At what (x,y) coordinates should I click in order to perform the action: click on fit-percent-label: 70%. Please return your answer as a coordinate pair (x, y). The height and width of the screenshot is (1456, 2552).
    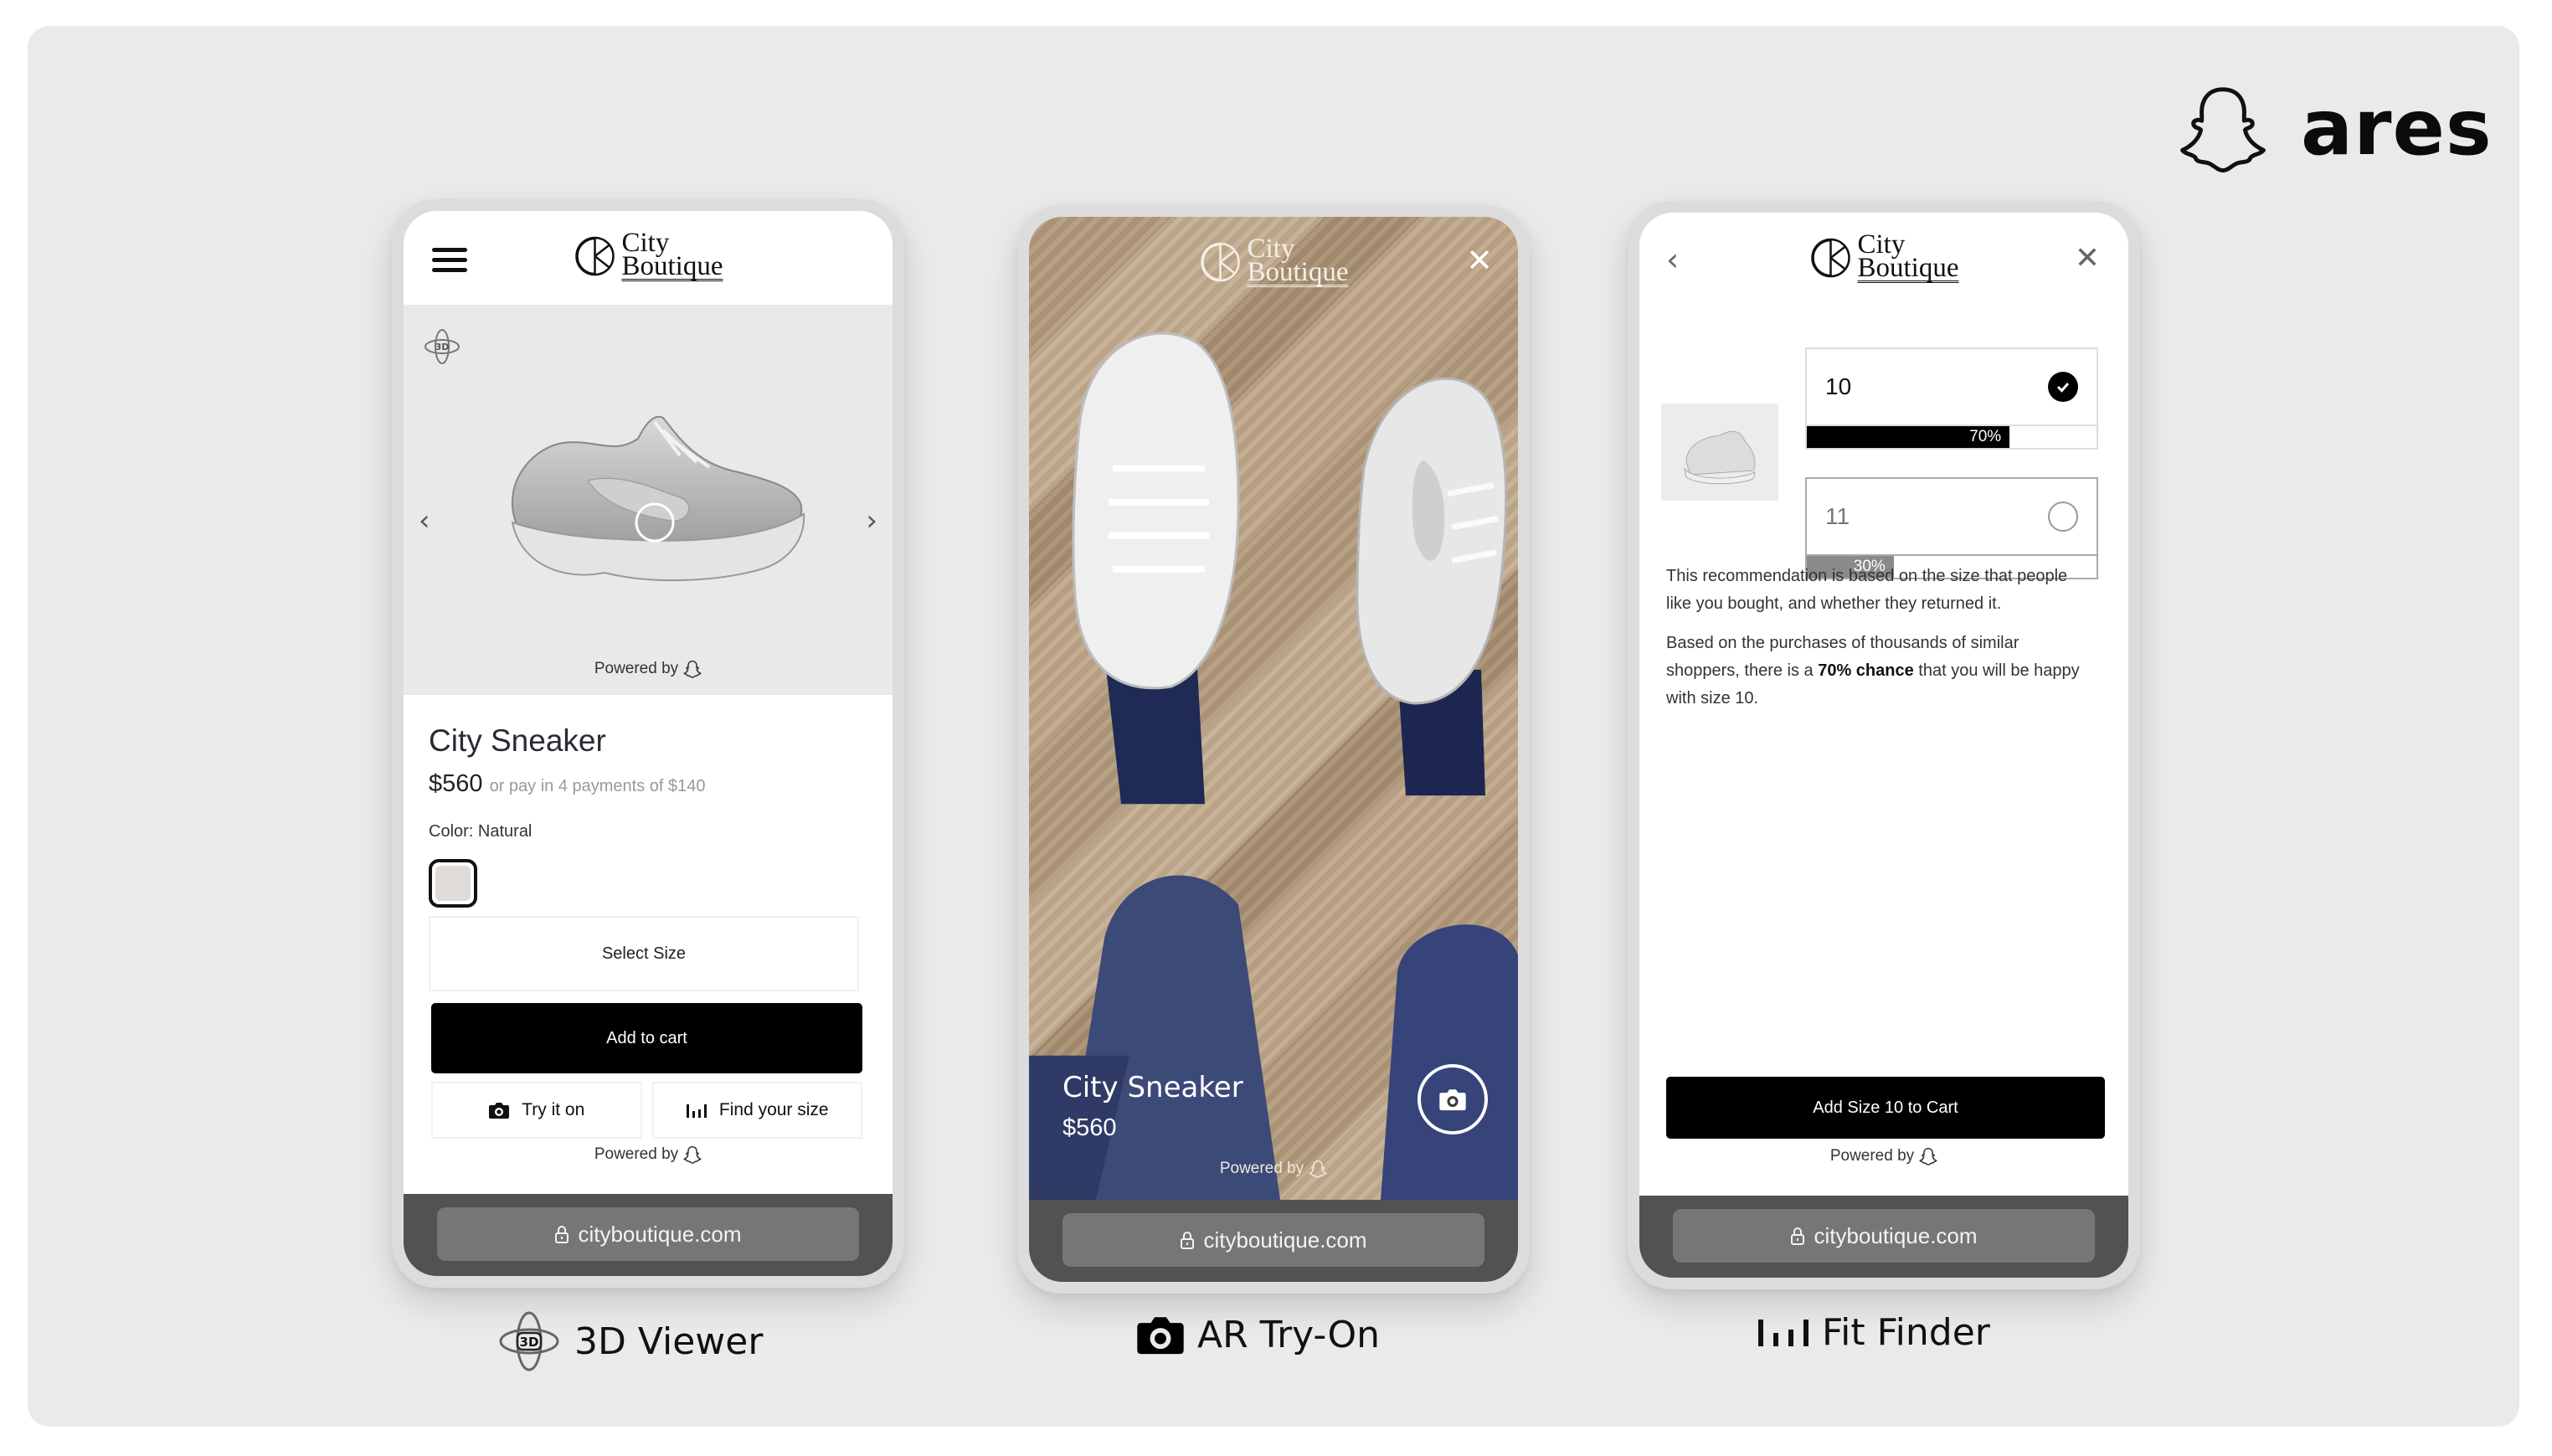
    Looking at the image, I should click on (1985, 436).